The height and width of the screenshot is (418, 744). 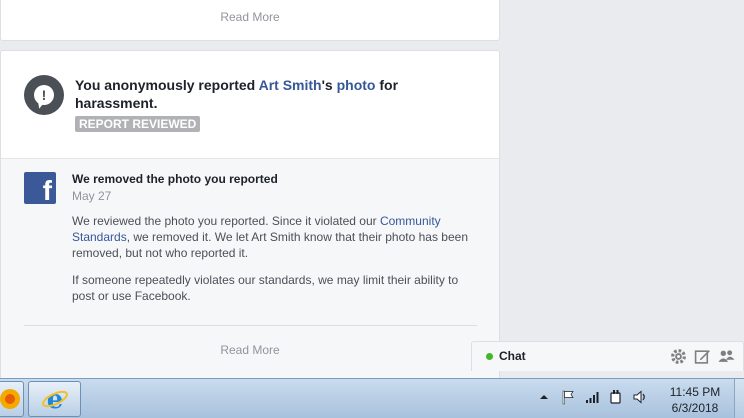 I want to click on flag-icon, so click(x=568, y=397).